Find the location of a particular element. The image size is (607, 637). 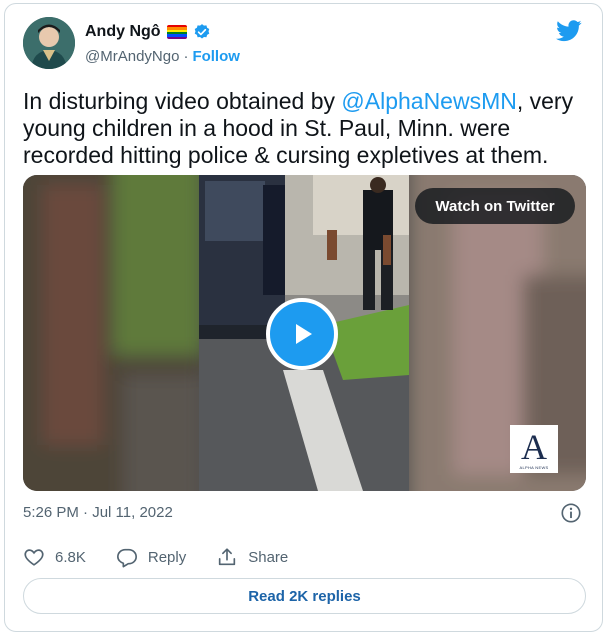

tweet-actions: 6.8K Reply Share is located at coordinates (170, 557).